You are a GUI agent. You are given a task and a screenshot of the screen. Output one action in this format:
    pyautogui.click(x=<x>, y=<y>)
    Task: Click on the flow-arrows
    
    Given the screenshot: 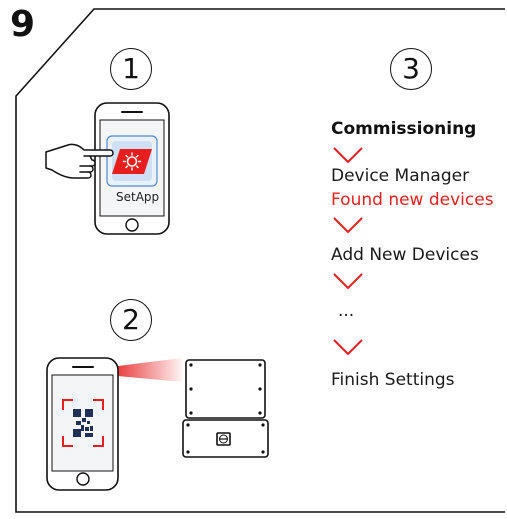 What is the action you would take?
    pyautogui.click(x=348, y=251)
    